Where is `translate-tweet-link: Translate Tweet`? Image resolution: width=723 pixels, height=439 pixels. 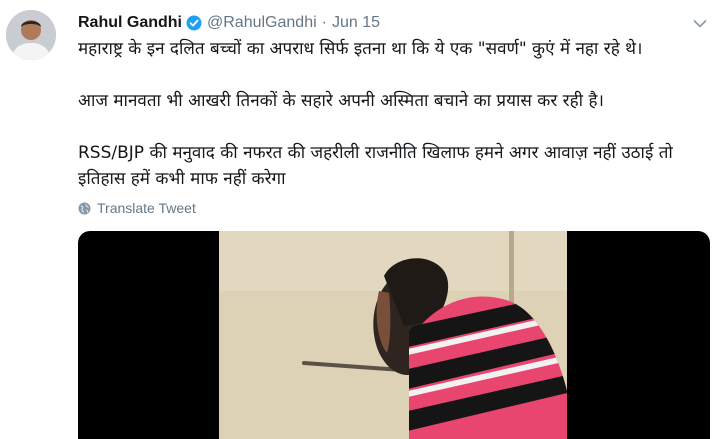
translate-tweet-link: Translate Tweet is located at coordinates (137, 208).